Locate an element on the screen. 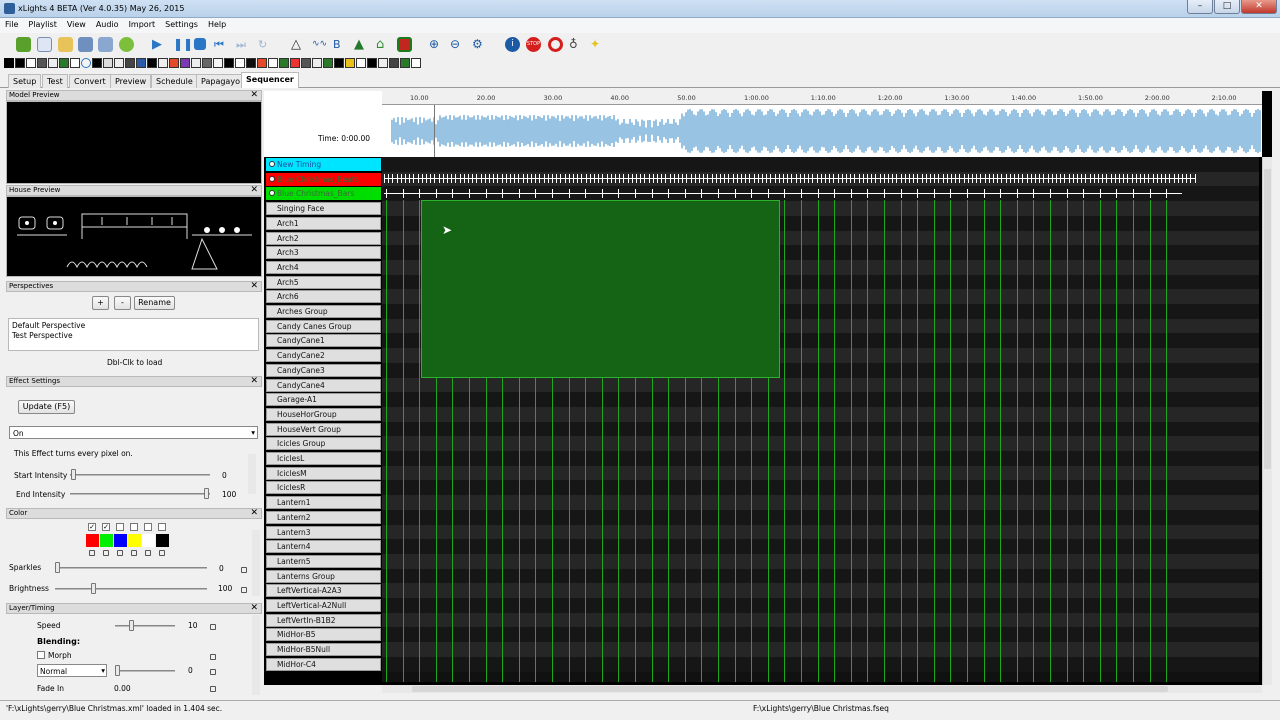  model-row-label: HouseVert Group is located at coordinates (323, 429).